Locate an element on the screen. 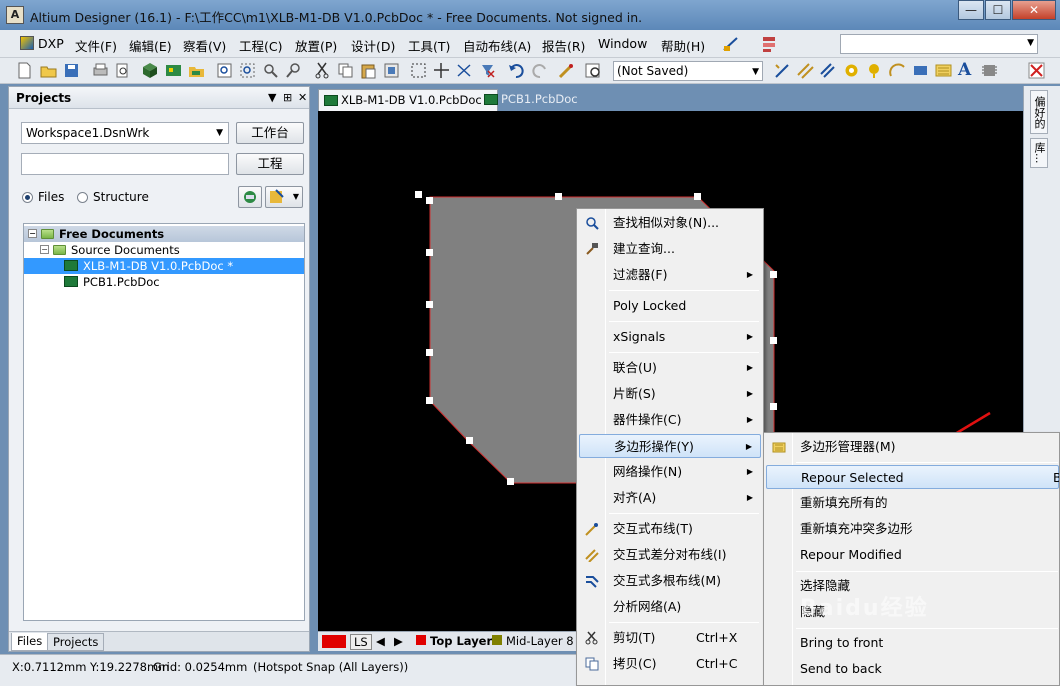  tree-doc-row: XLB-M1-DB V1.0.PcbDoc * is located at coordinates (164, 266).